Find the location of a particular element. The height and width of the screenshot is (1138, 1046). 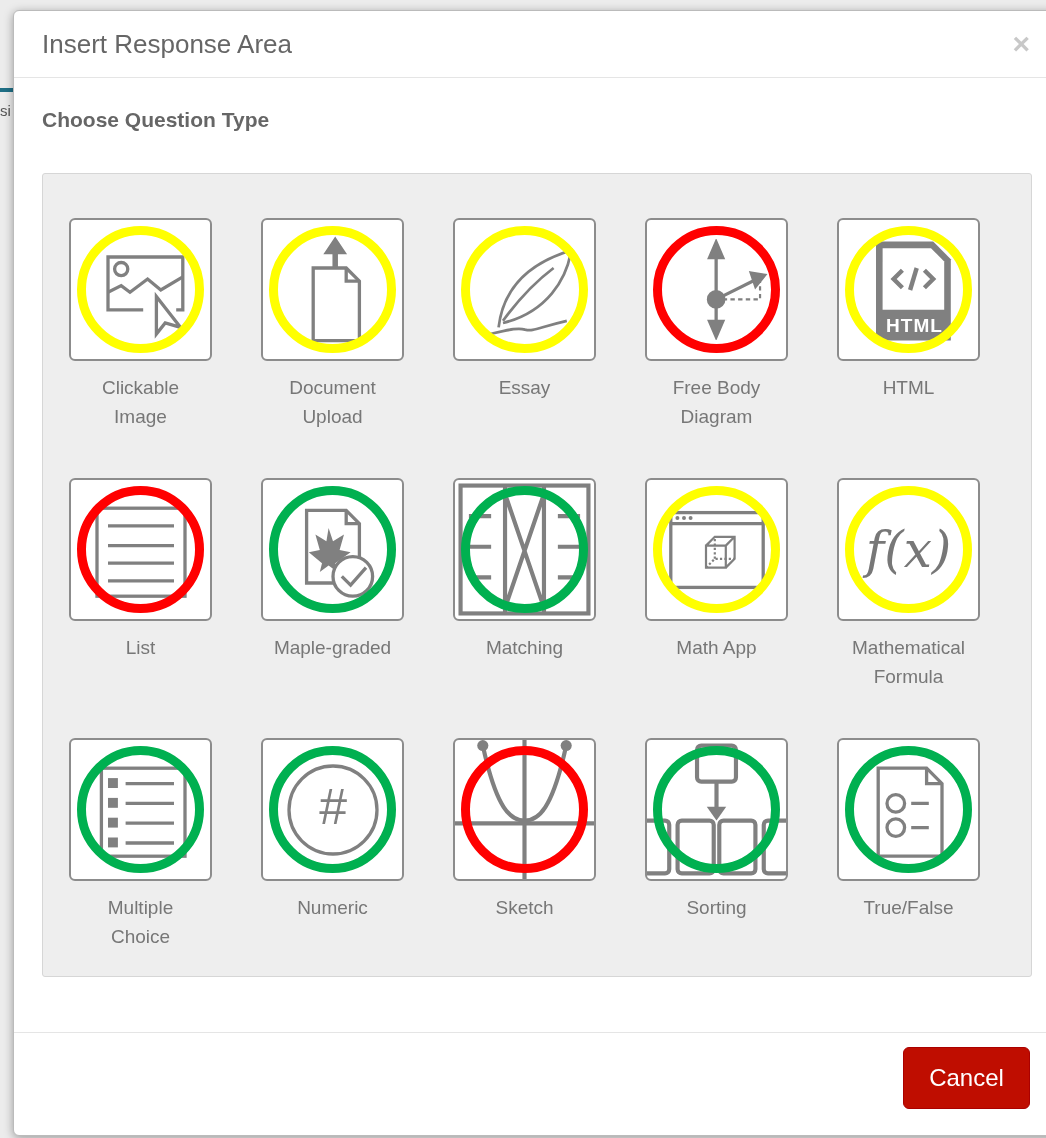

question-type-label: List is located at coordinates (140, 648).